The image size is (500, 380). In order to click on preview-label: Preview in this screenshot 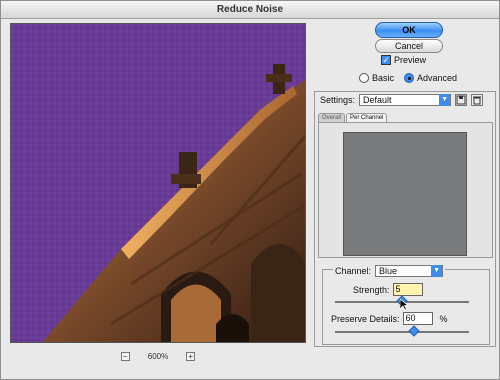, I will do `click(410, 60)`.